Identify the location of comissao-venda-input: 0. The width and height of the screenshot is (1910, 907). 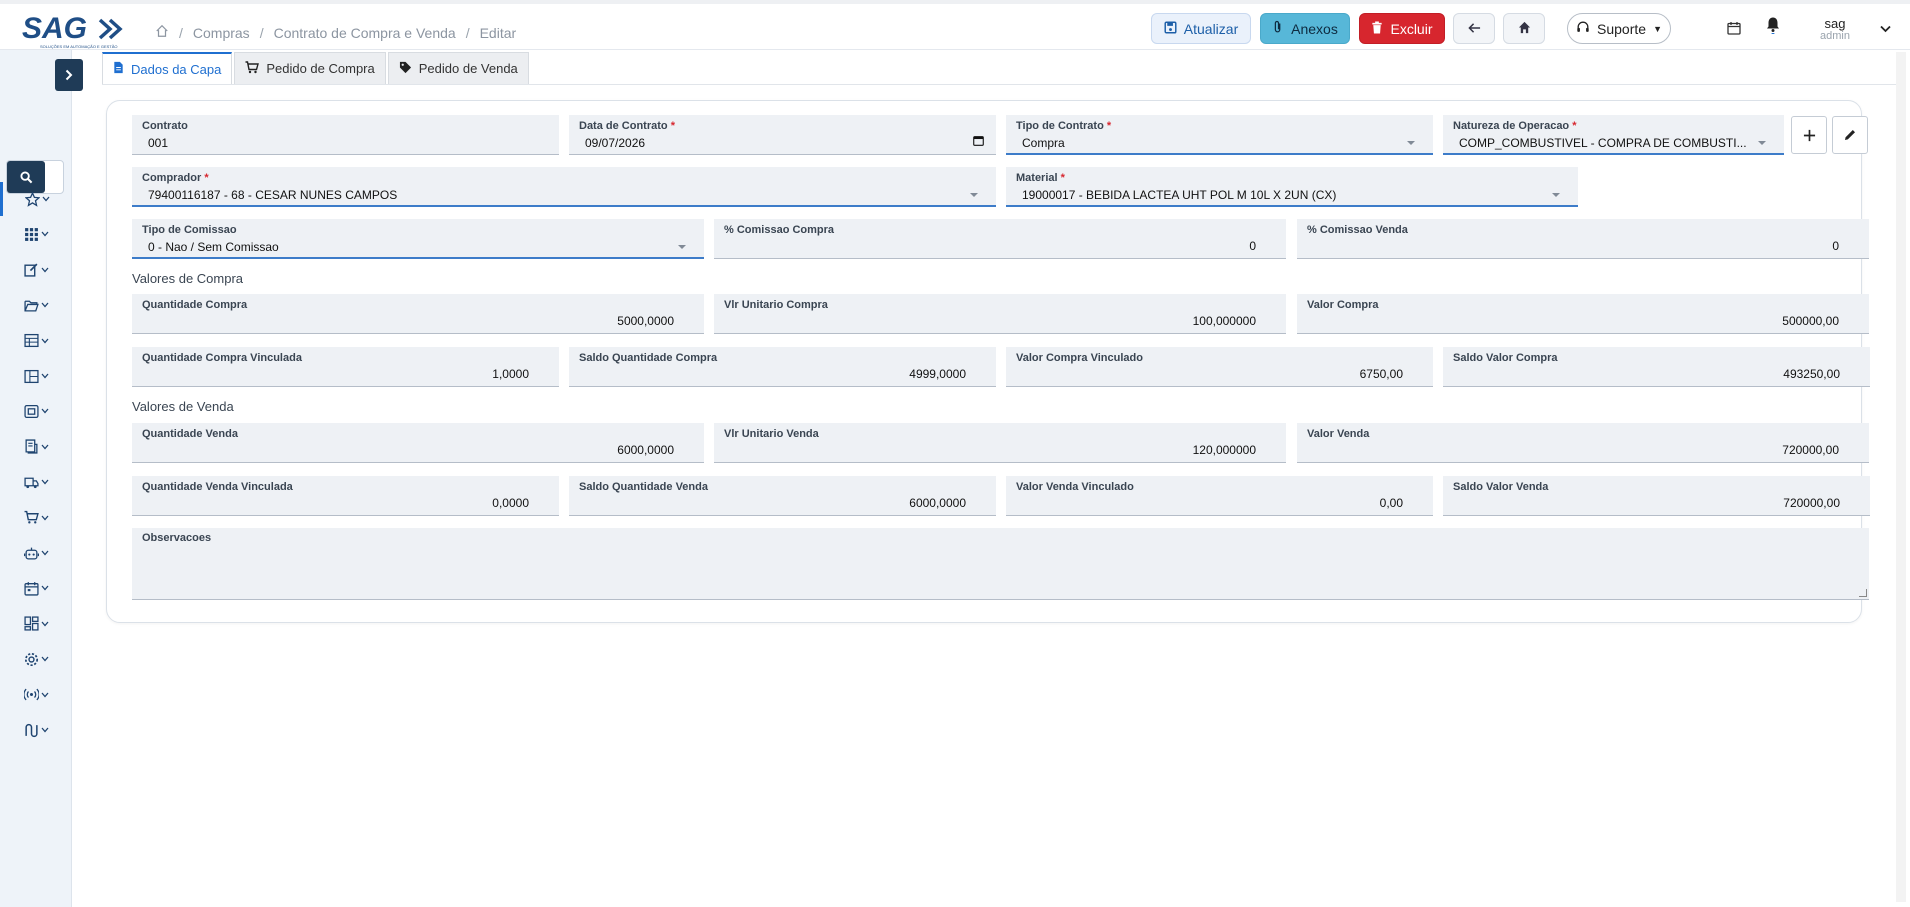
(1835, 246).